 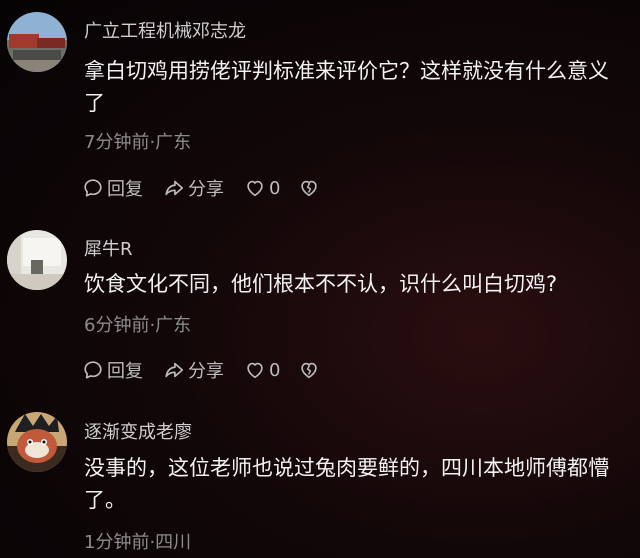 What do you see at coordinates (346, 484) in the screenshot?
I see `comment-text: 没事的，这位老师也说过兔肉要鲜的，四川本地师傅都懵了。` at bounding box center [346, 484].